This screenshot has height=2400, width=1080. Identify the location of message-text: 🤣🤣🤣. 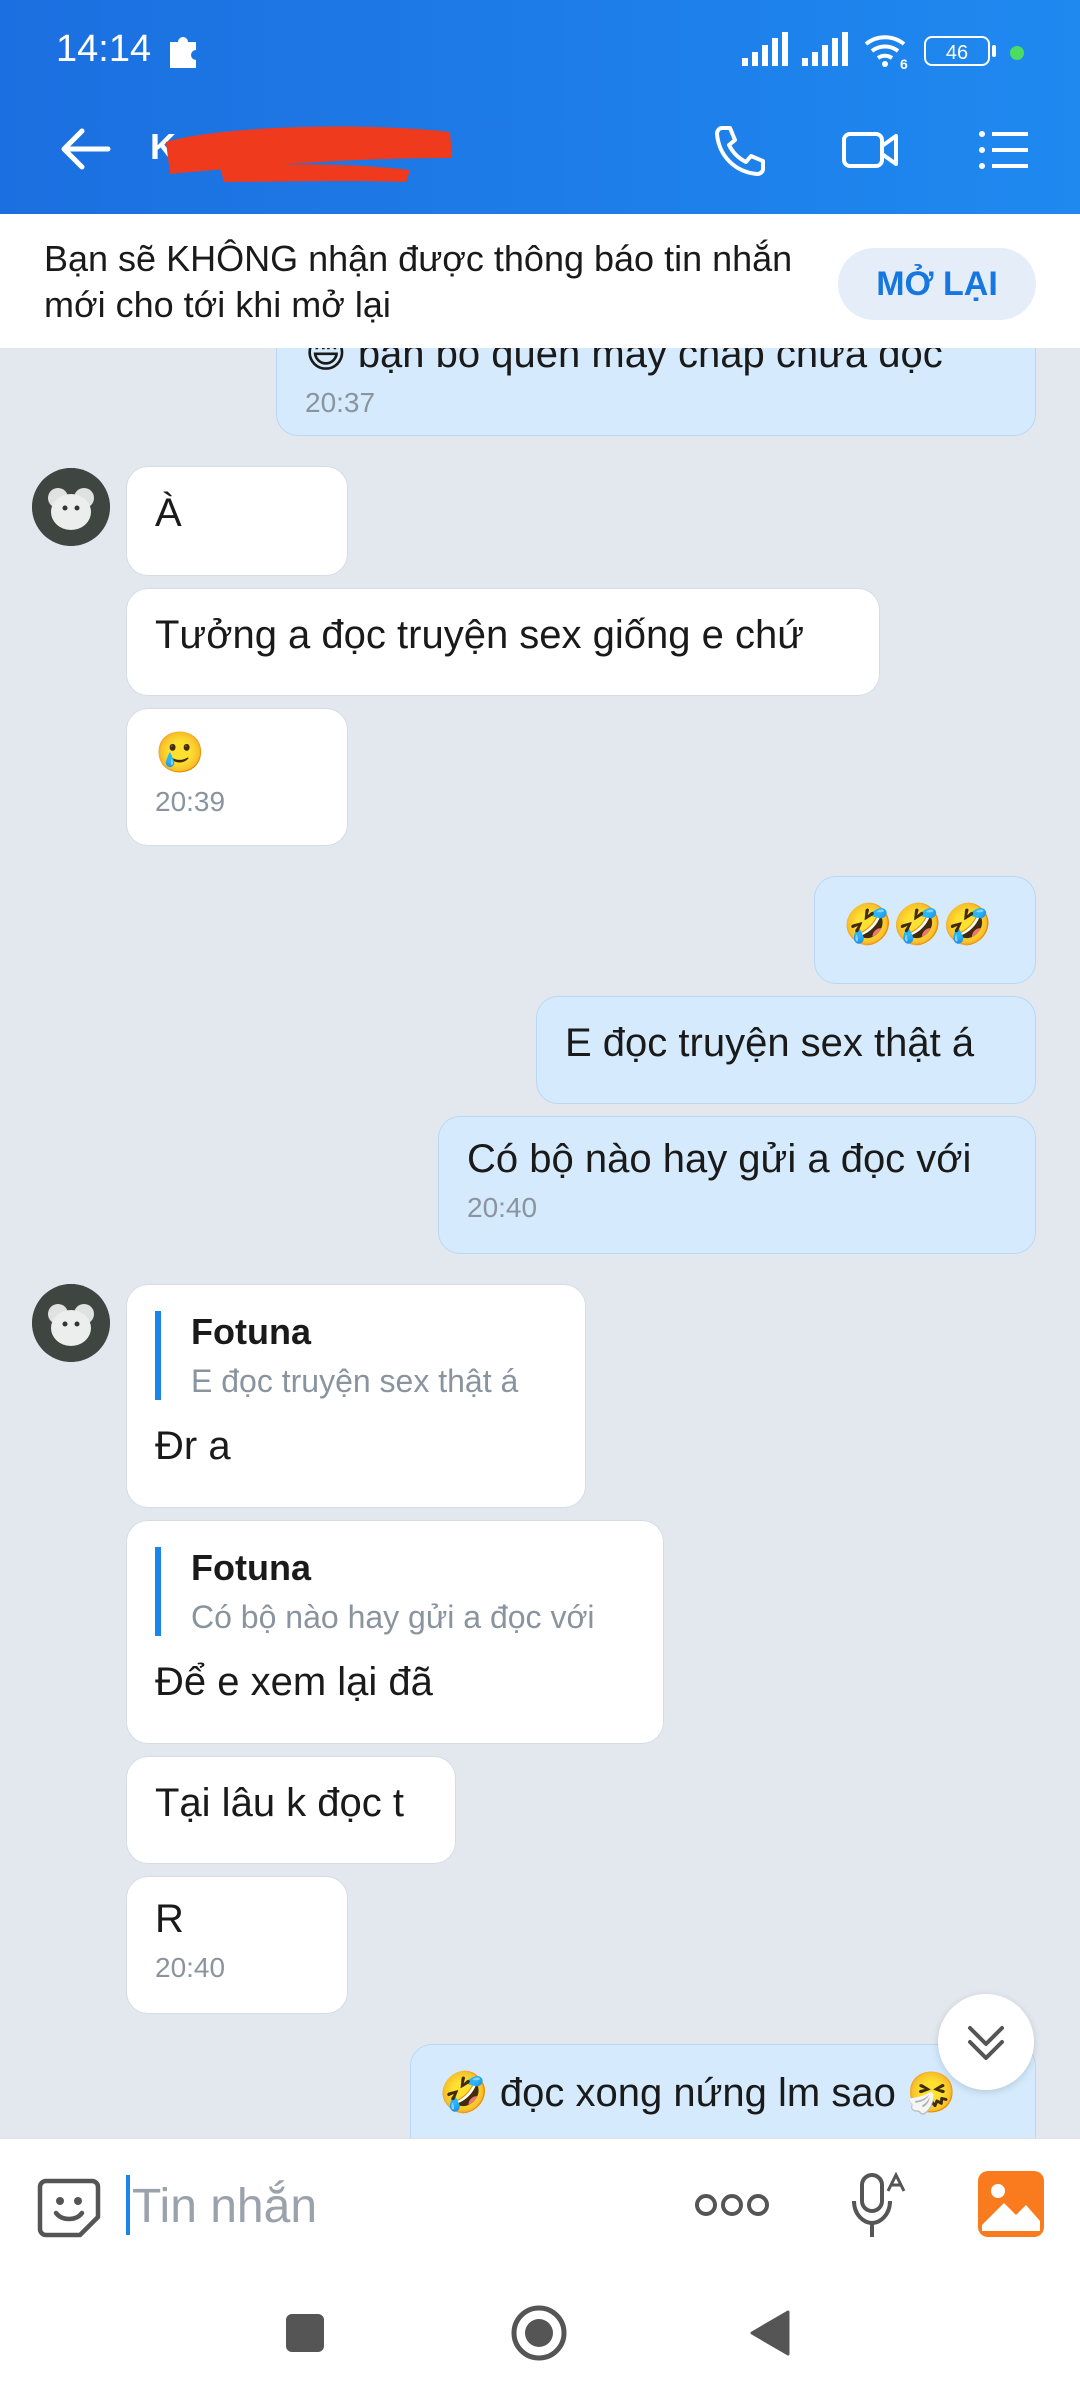
(918, 925).